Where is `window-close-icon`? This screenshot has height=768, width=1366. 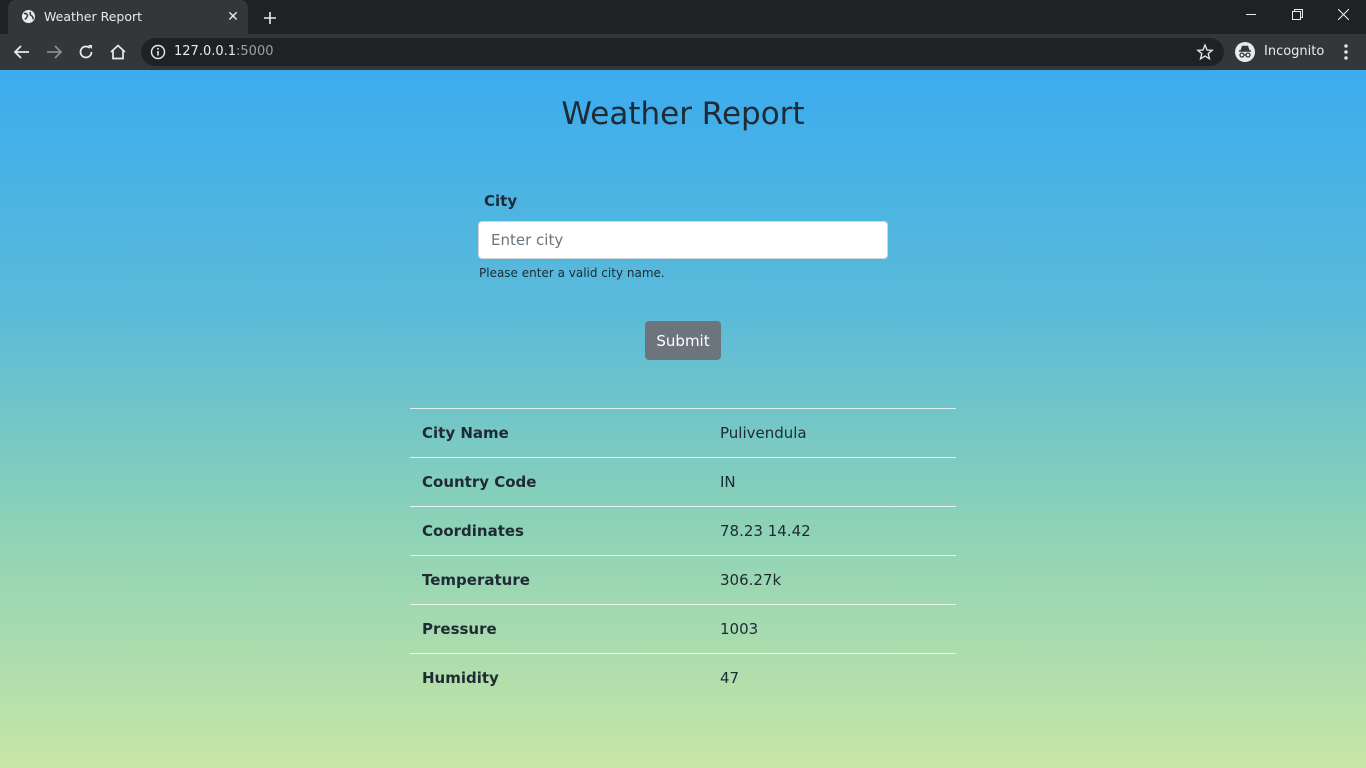
window-close-icon is located at coordinates (1343, 15).